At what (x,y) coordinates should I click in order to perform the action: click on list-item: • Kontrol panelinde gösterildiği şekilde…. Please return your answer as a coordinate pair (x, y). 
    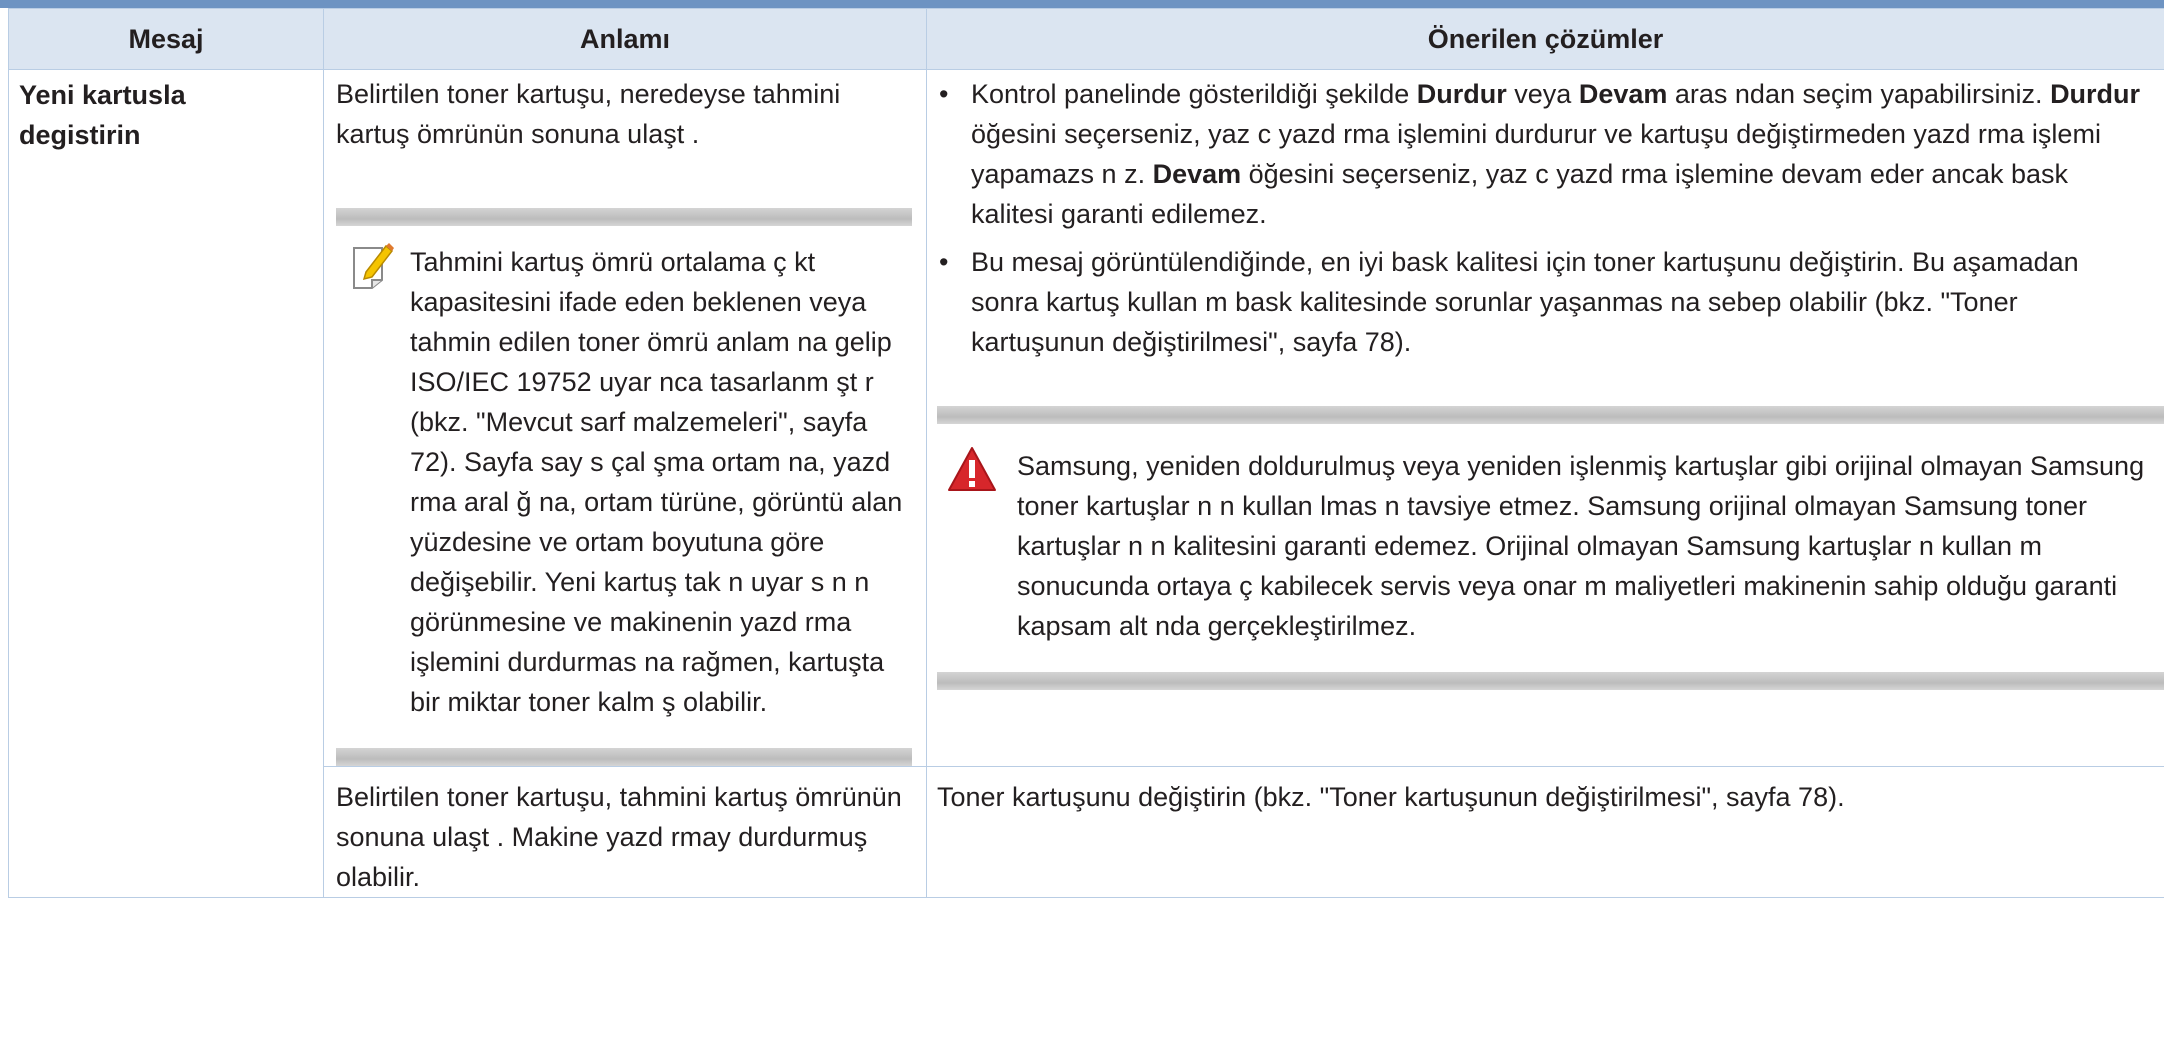
    Looking at the image, I should click on (1543, 154).